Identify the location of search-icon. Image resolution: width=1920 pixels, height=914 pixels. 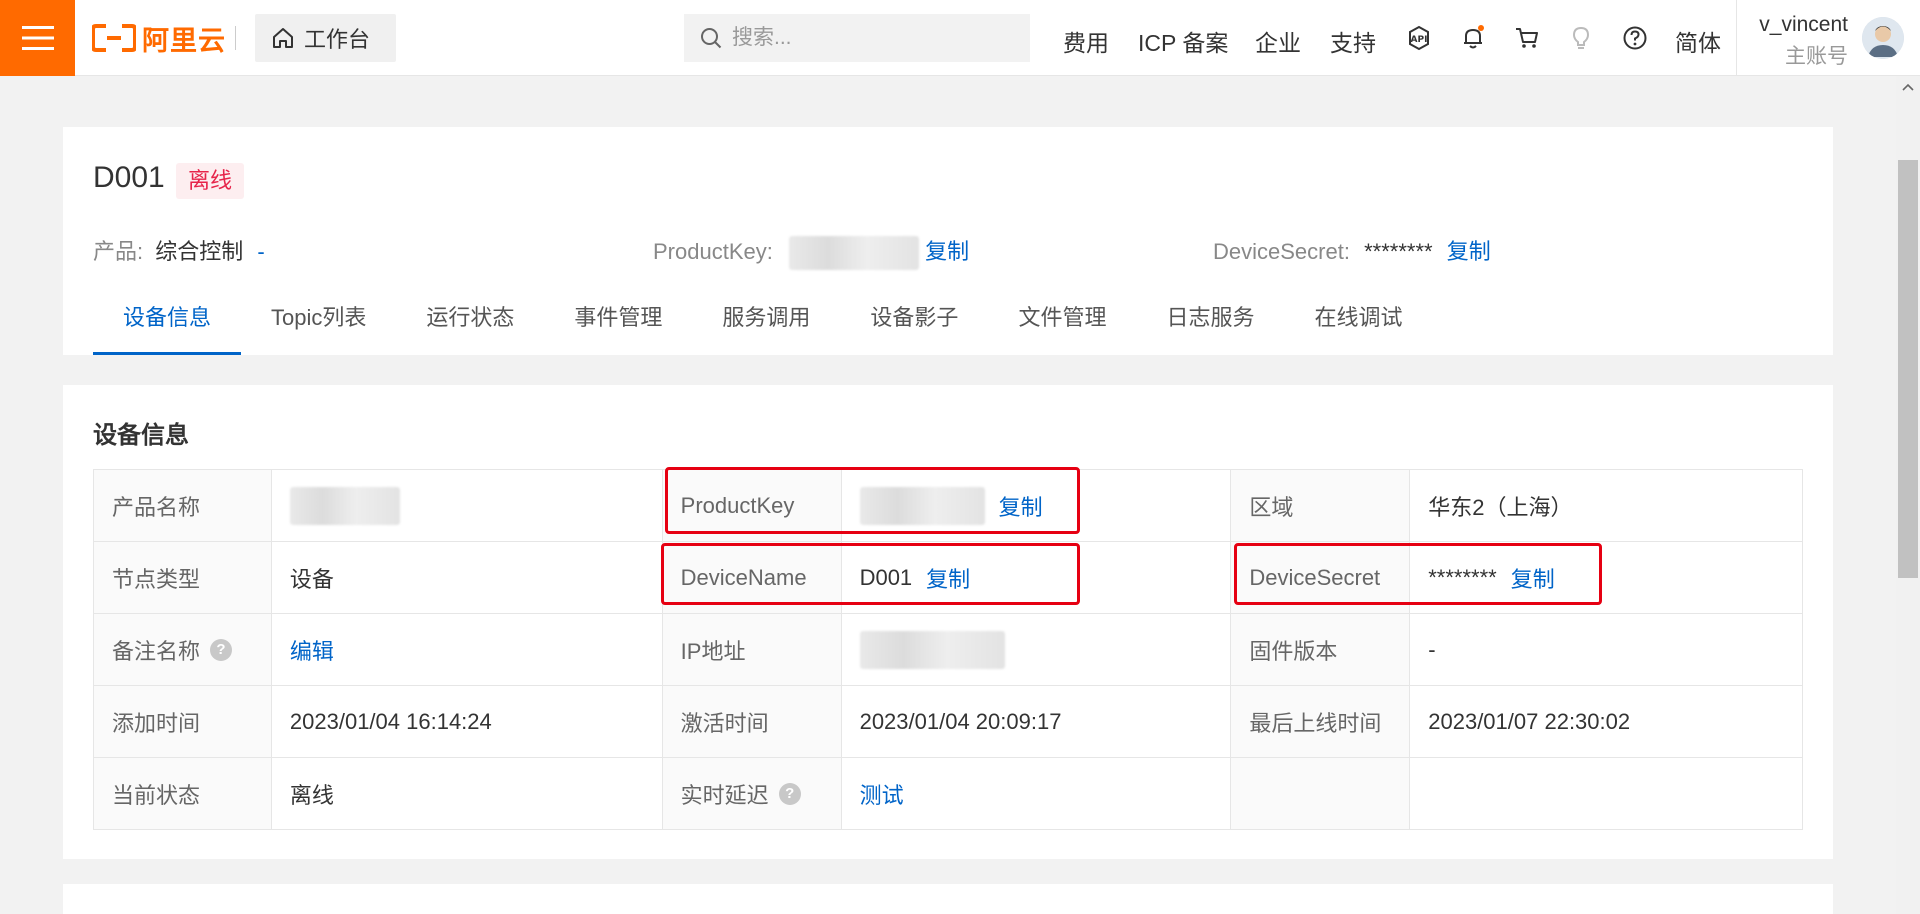
(711, 38).